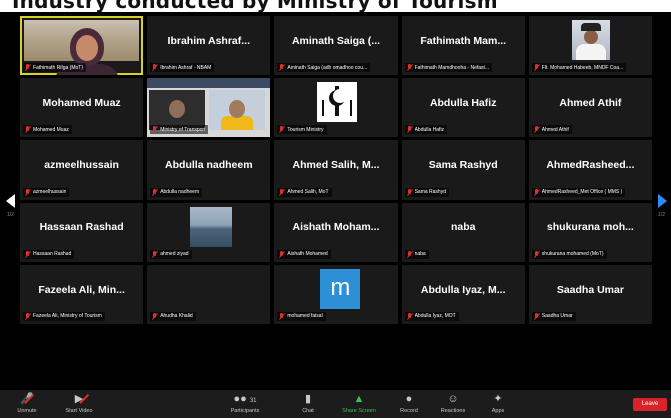  Describe the element at coordinates (209, 294) in the screenshot. I see `participant-tile: Ahudha Khalid` at that location.